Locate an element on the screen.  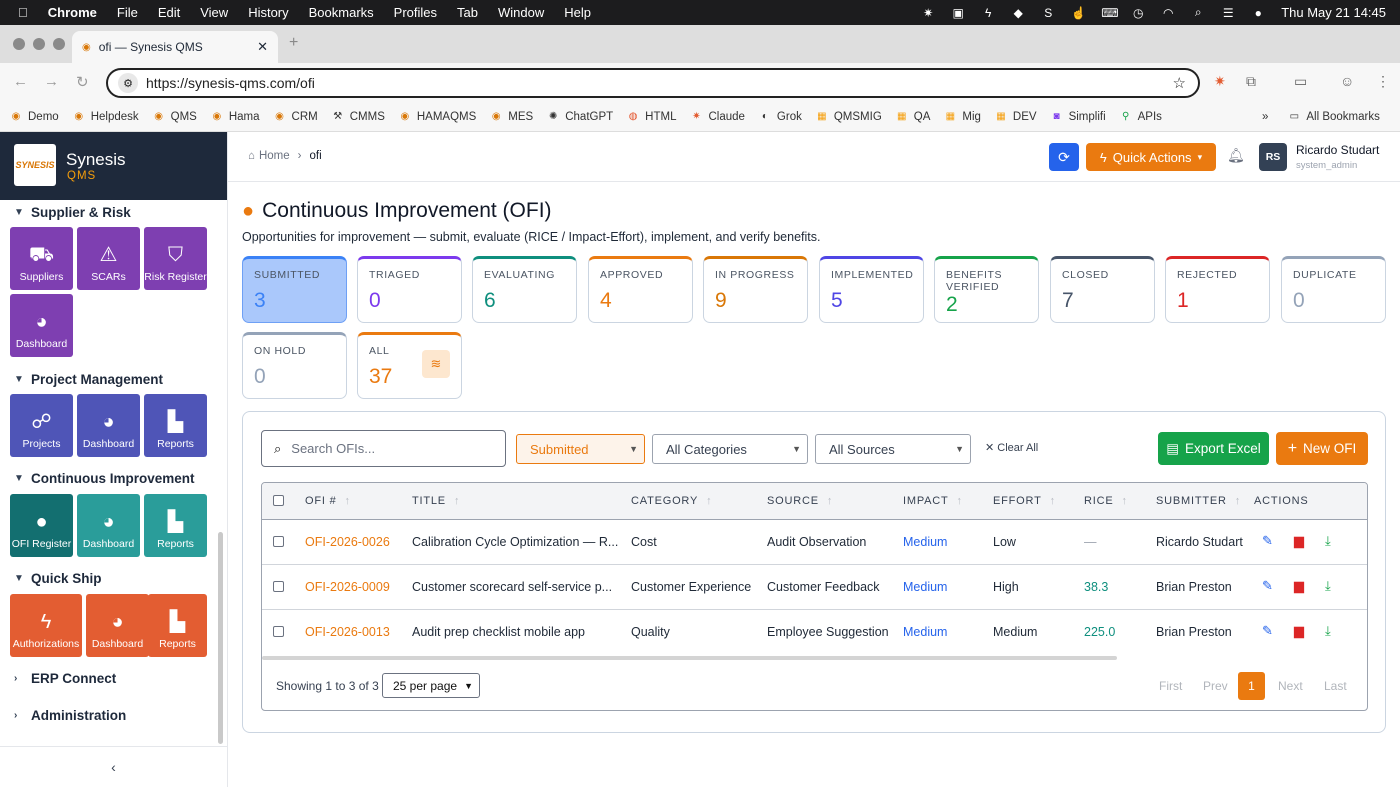
tile-quickship-reports: ▙ Reports is located at coordinates (177, 625).